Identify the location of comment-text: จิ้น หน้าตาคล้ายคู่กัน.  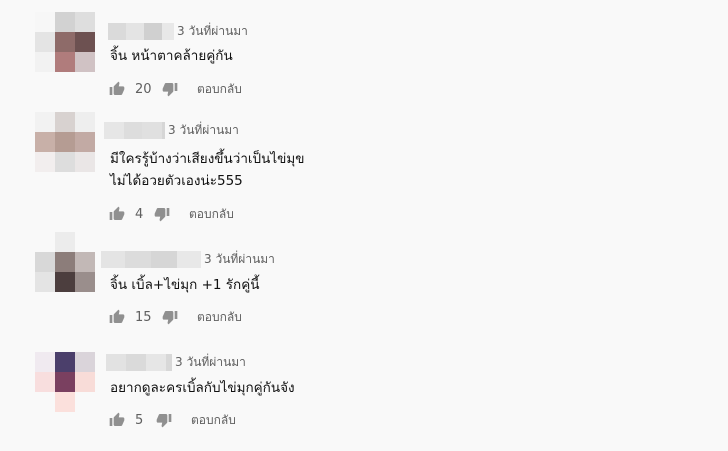
(171, 56).